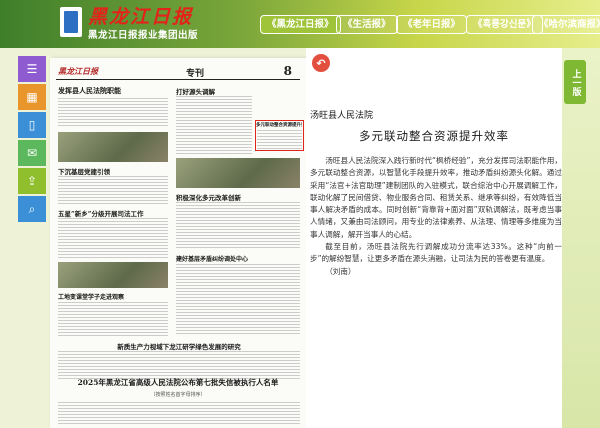 This screenshot has width=600, height=428. What do you see at coordinates (434, 136) in the screenshot?
I see `article-title: 多元联动整合资源提升效率` at bounding box center [434, 136].